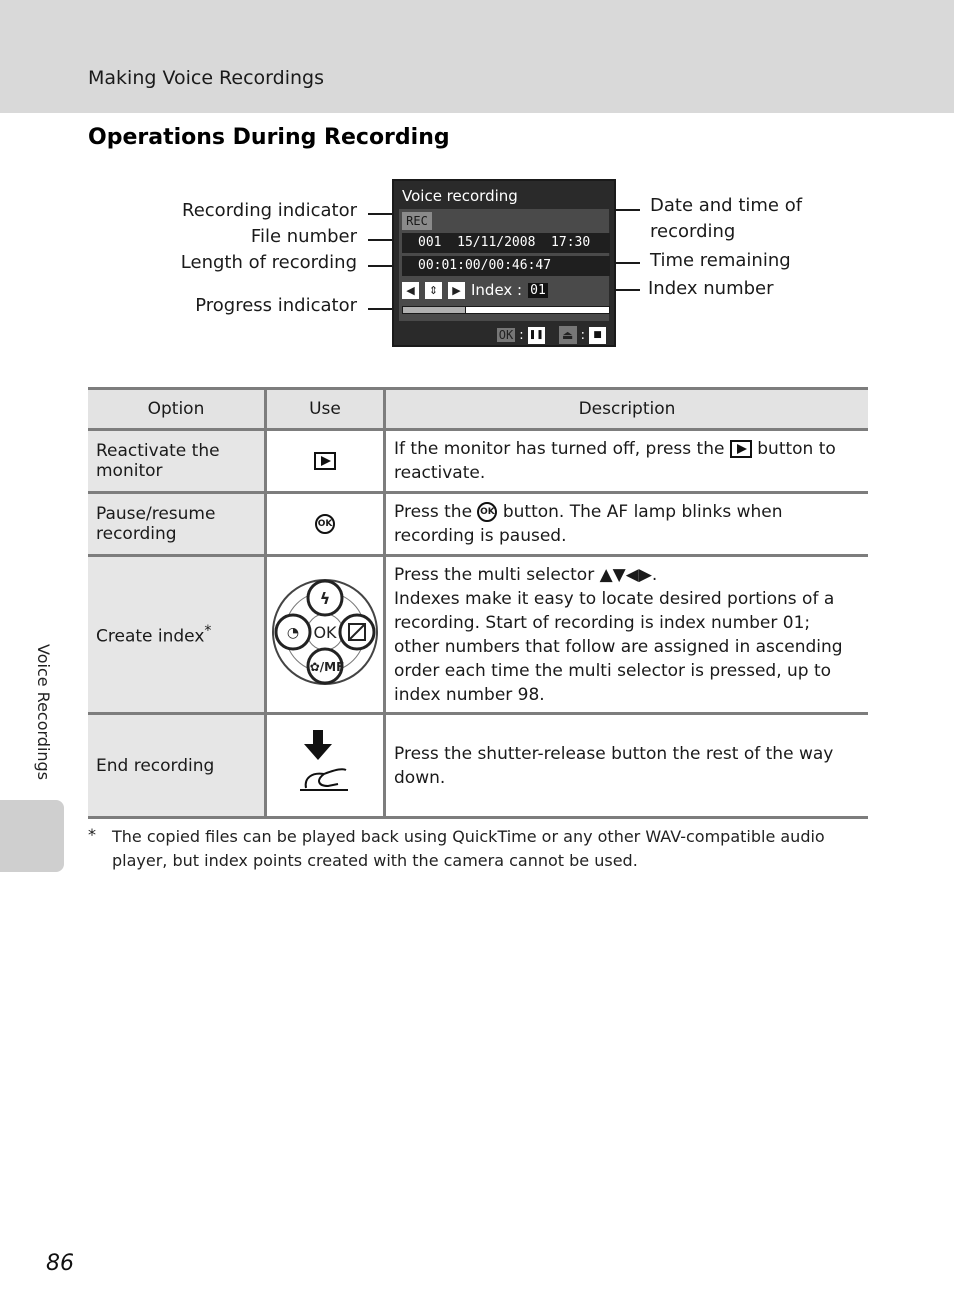 The width and height of the screenshot is (954, 1314). I want to click on callout-length-of-recording: Length of recording, so click(268, 262).